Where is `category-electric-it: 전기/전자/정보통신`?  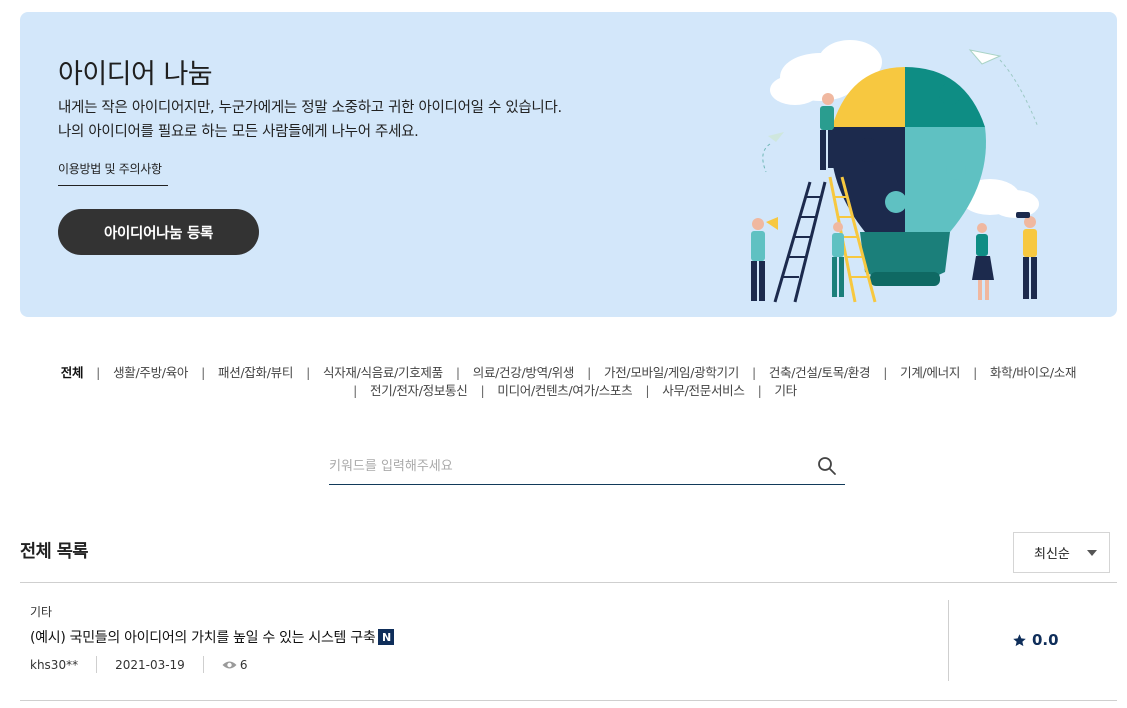 category-electric-it: 전기/전자/정보통신 is located at coordinates (419, 391).